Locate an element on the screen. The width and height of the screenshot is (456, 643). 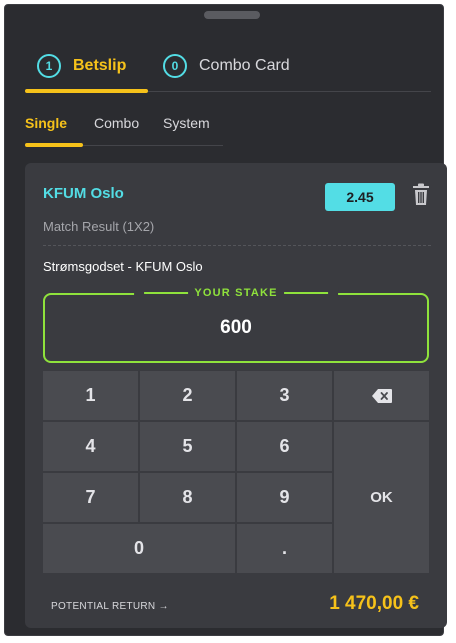
key-decimal: . is located at coordinates (284, 548).